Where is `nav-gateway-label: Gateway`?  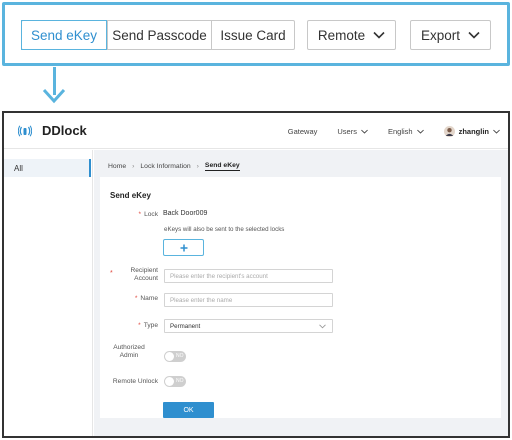 nav-gateway-label: Gateway is located at coordinates (302, 131).